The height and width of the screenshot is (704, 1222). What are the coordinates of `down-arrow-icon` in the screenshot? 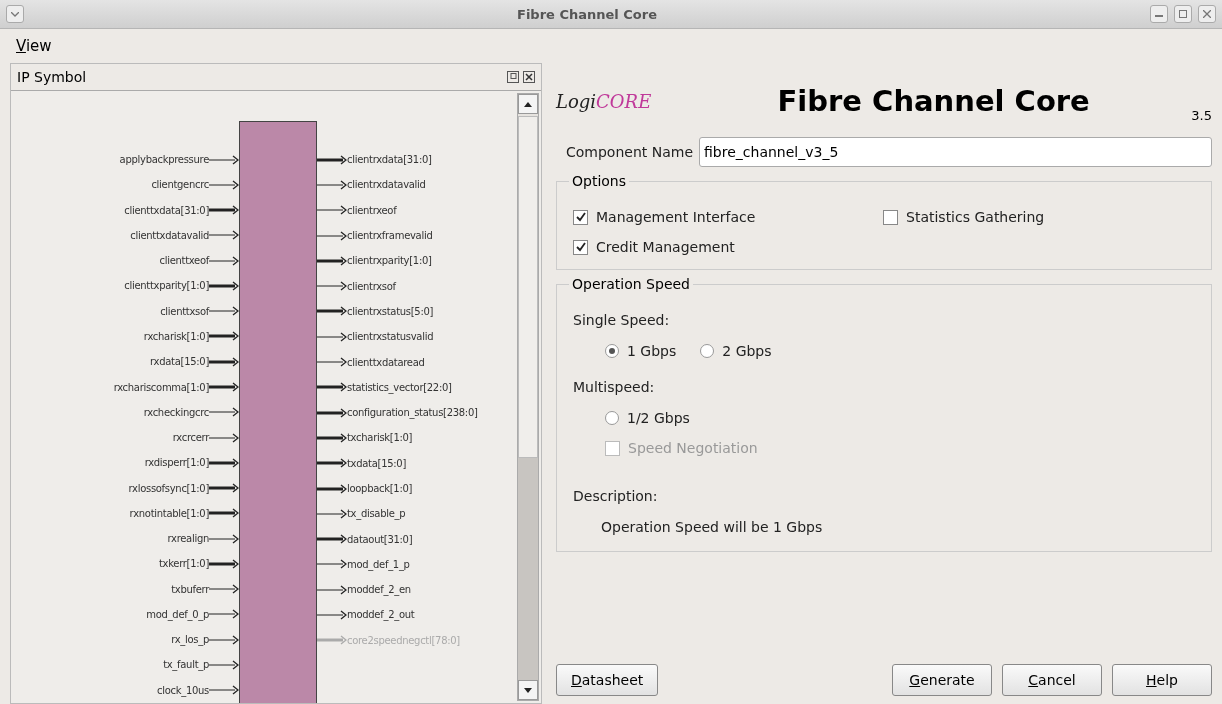 It's located at (528, 690).